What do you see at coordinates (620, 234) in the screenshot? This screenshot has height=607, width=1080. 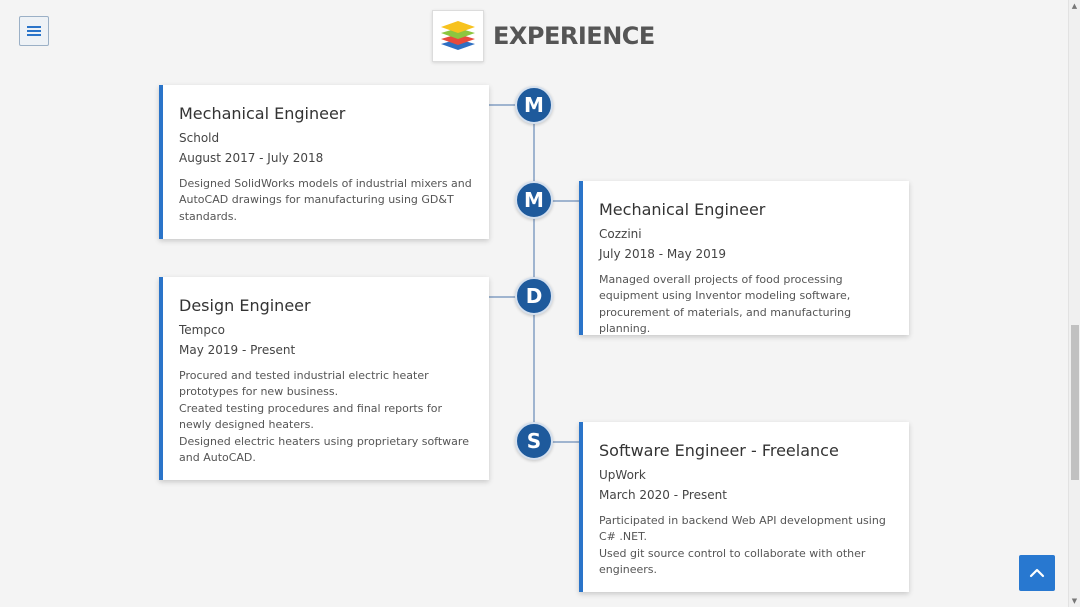 I see `company-name: Cozzini` at bounding box center [620, 234].